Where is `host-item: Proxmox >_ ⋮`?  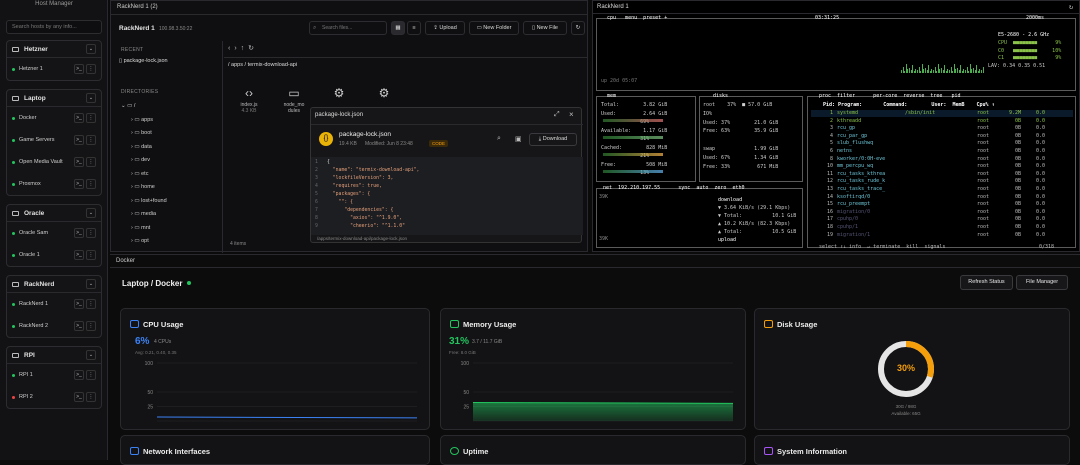
host-item: Proxmox >_ ⋮ is located at coordinates (54, 184).